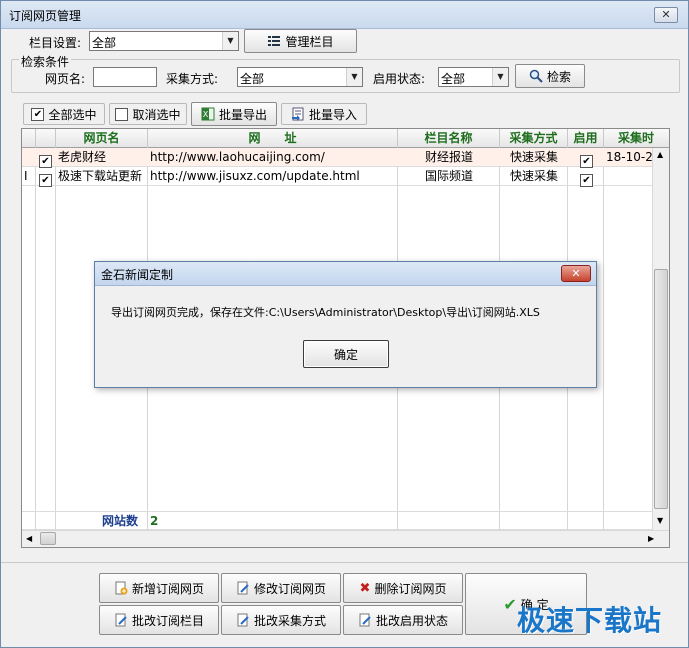 The width and height of the screenshot is (689, 648). I want to click on site-count-label: 网站数, so click(119, 521).